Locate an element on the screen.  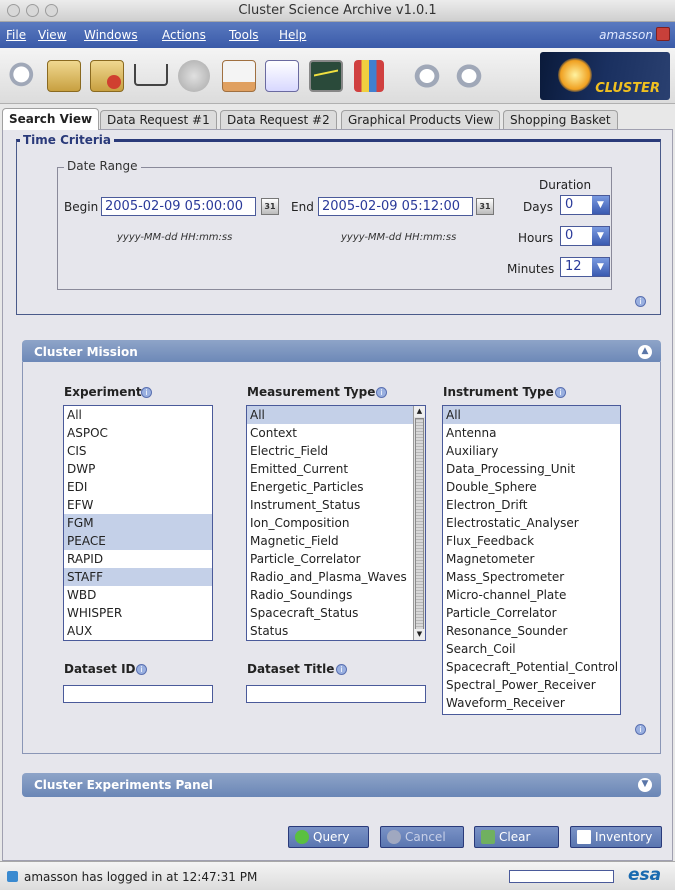
back-search-icon is located at coordinates (427, 76).